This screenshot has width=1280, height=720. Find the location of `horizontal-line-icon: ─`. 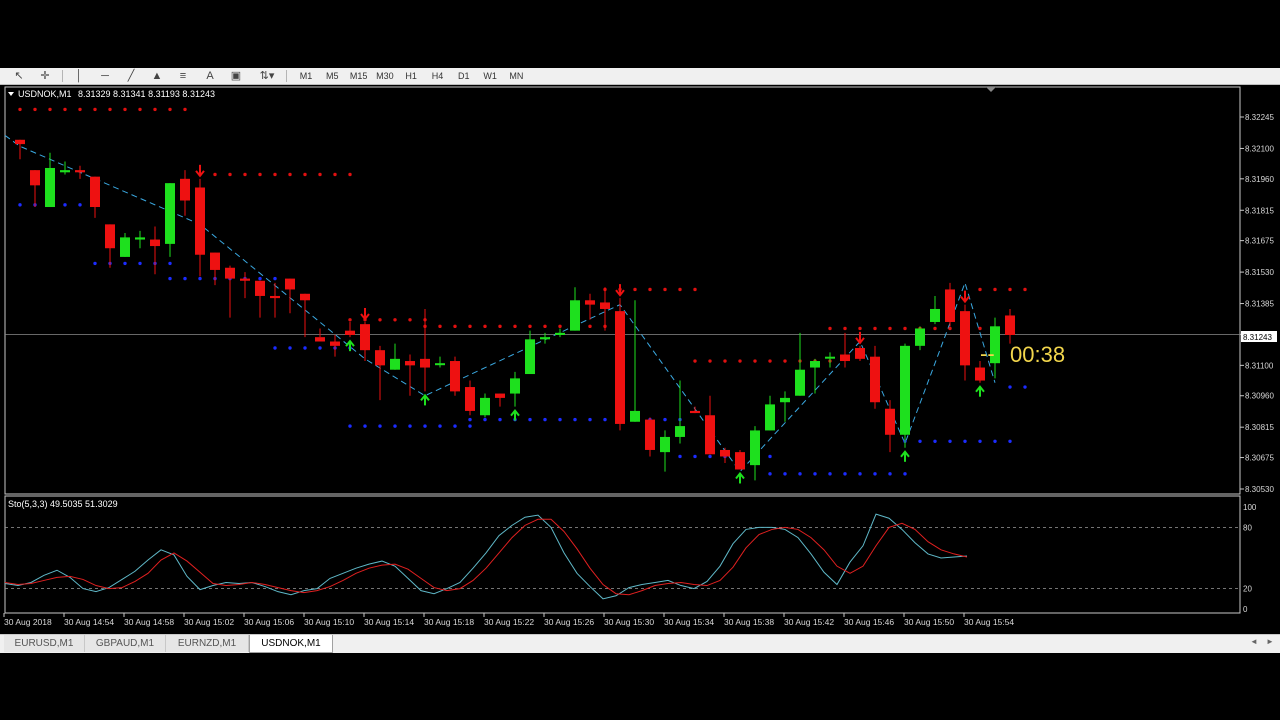

horizontal-line-icon: ─ is located at coordinates (105, 76).